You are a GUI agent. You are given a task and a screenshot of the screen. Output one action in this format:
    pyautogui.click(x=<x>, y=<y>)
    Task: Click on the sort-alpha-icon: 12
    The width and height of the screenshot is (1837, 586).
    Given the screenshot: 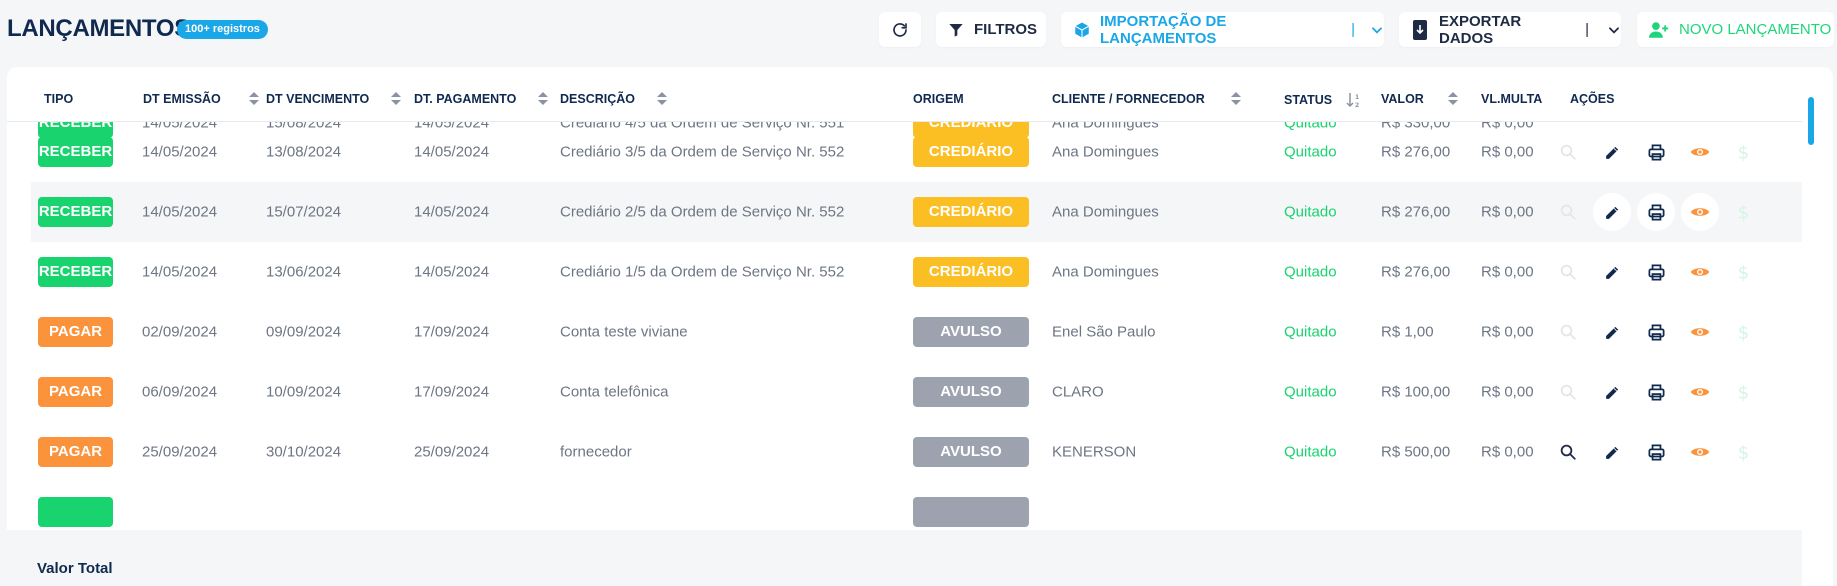 What is the action you would take?
    pyautogui.click(x=1354, y=100)
    